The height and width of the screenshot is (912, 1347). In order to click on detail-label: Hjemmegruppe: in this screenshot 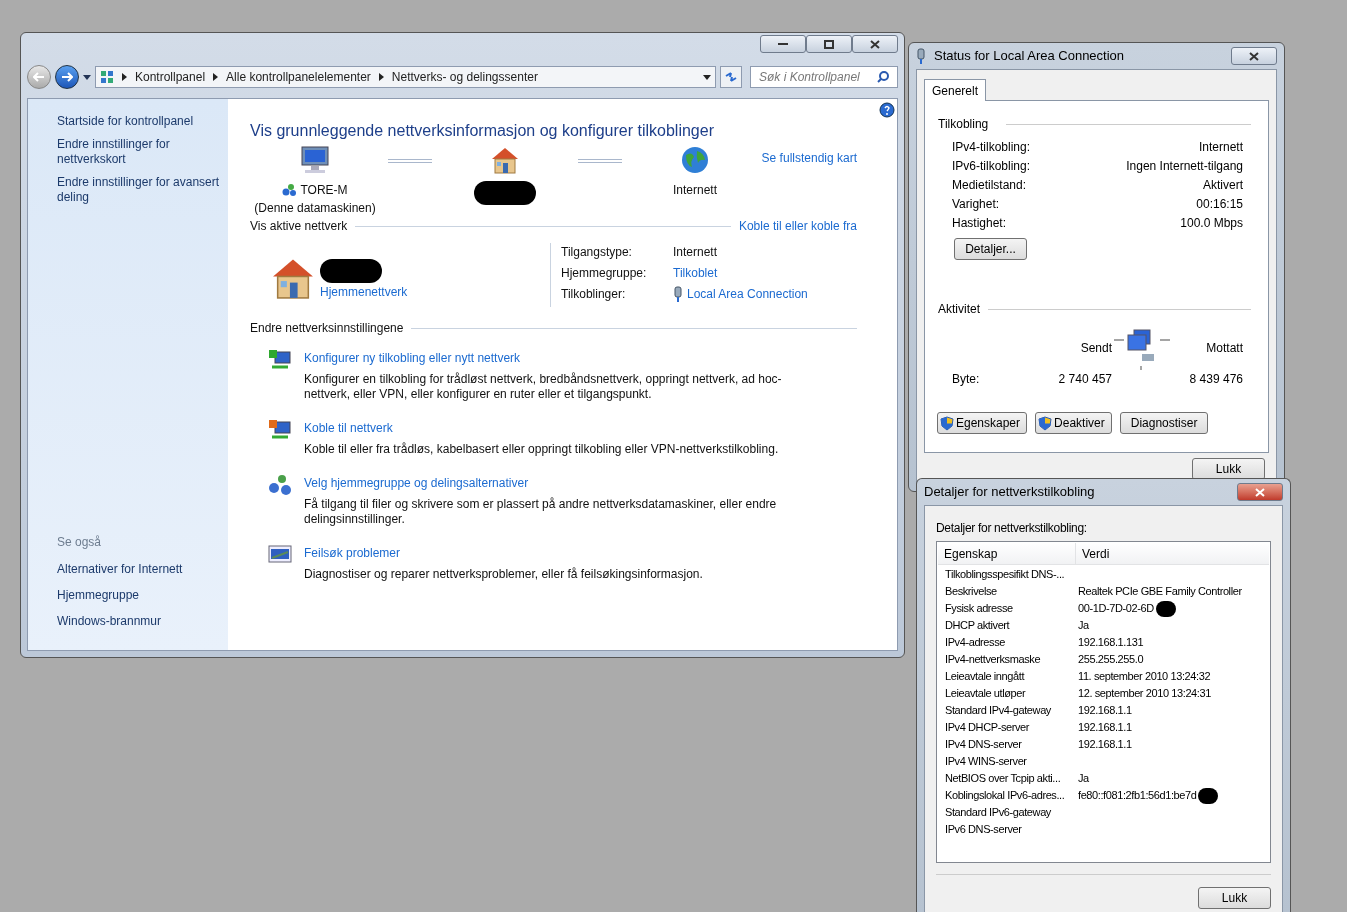, I will do `click(604, 273)`.